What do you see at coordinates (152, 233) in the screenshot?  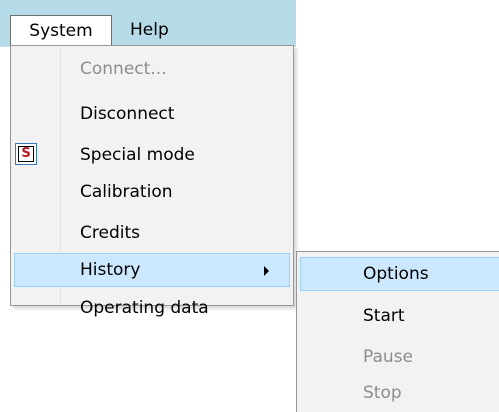 I see `menu-item-credits: Credits` at bounding box center [152, 233].